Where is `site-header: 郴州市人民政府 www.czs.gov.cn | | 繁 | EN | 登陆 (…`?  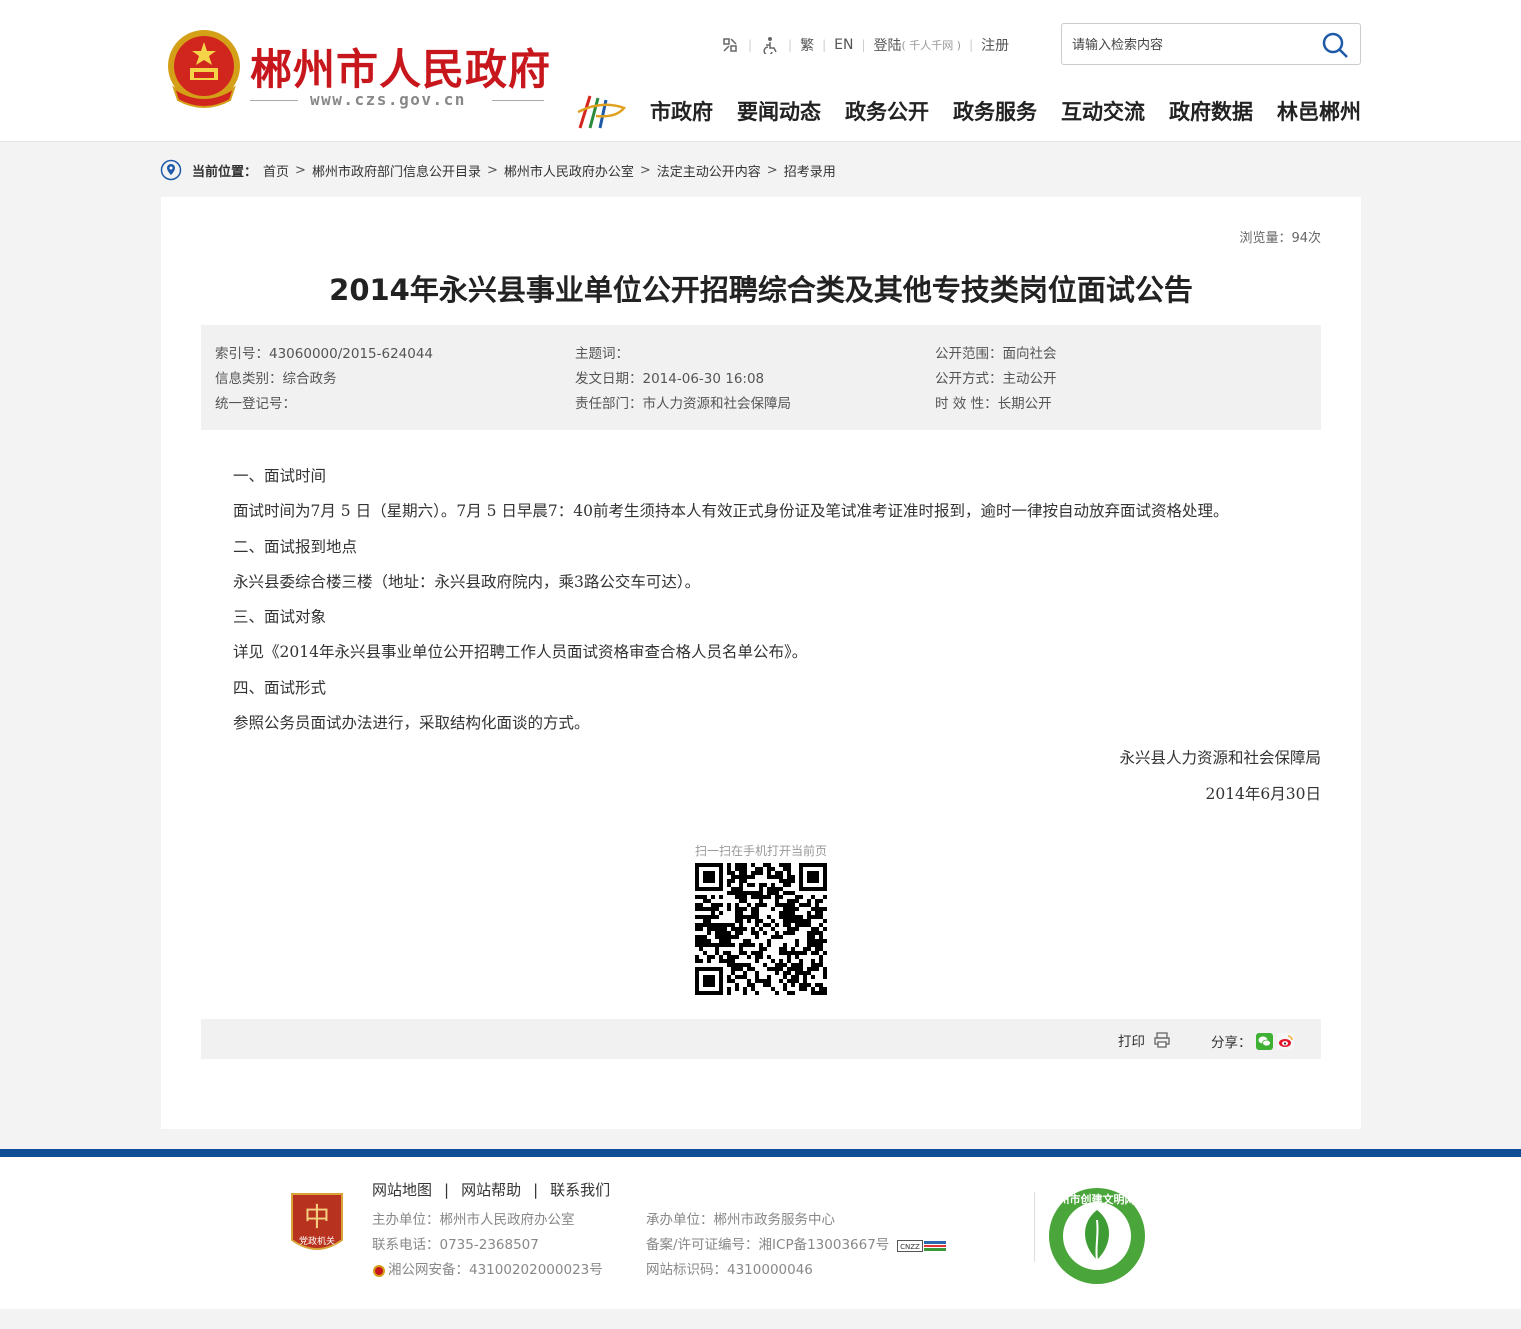
site-header: 郴州市人民政府 www.czs.gov.cn | | 繁 | EN | 登陆 (… is located at coordinates (760, 71).